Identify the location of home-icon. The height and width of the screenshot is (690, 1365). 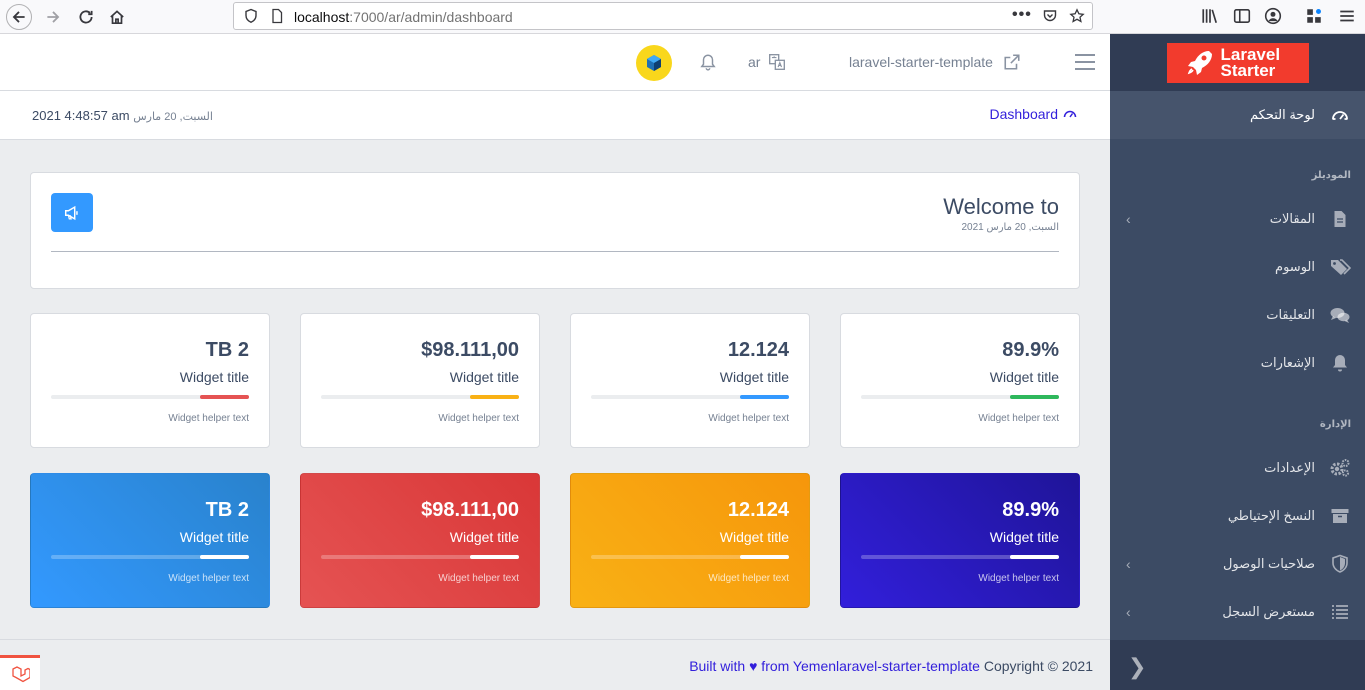
(117, 17).